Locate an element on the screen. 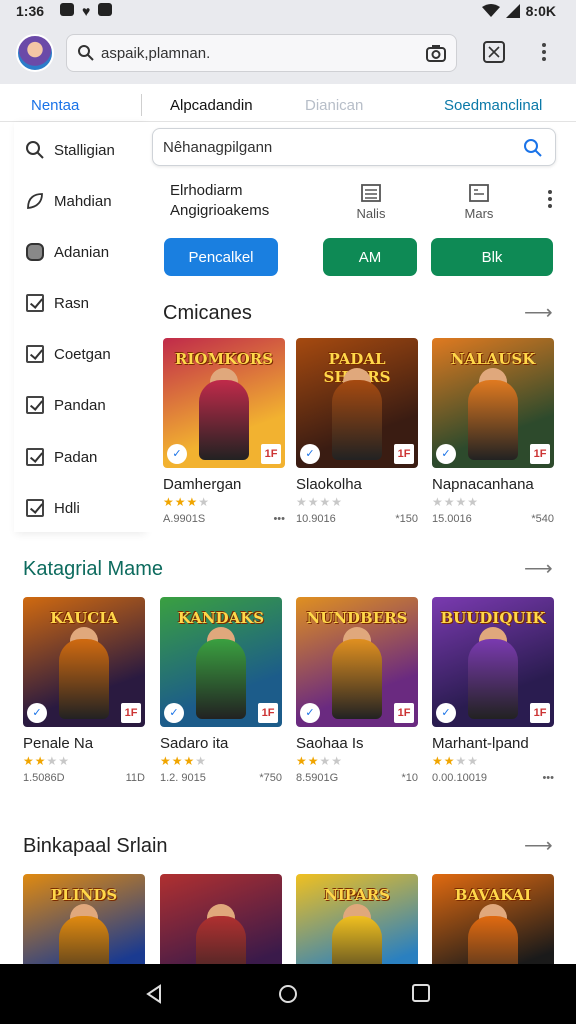 This screenshot has height=1024, width=576. extra-info: ••• is located at coordinates (548, 778).